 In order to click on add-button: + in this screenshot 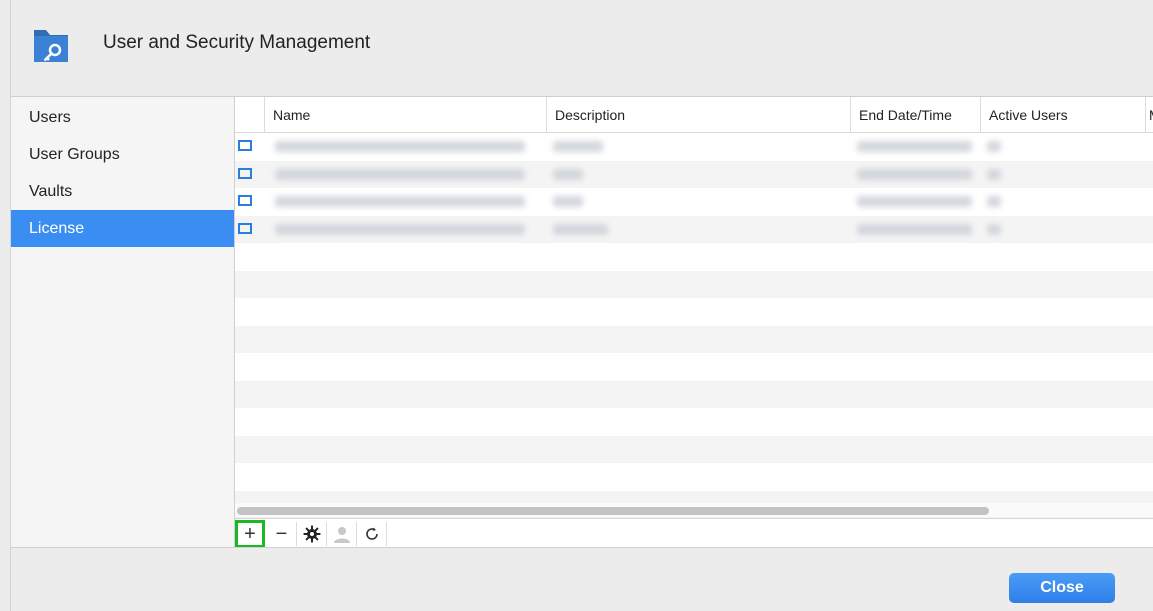, I will do `click(250, 533)`.